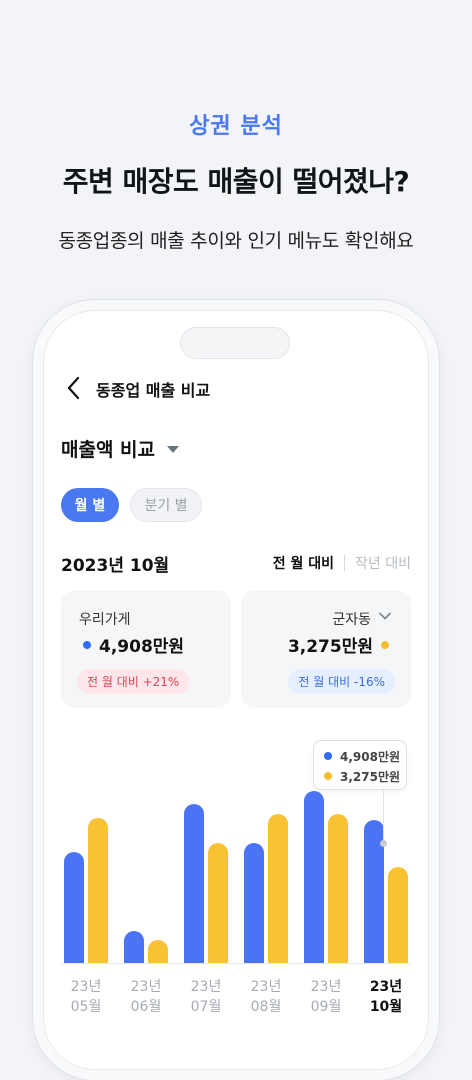  Describe the element at coordinates (142, 647) in the screenshot. I see `my-store-value: 4,908만원` at that location.